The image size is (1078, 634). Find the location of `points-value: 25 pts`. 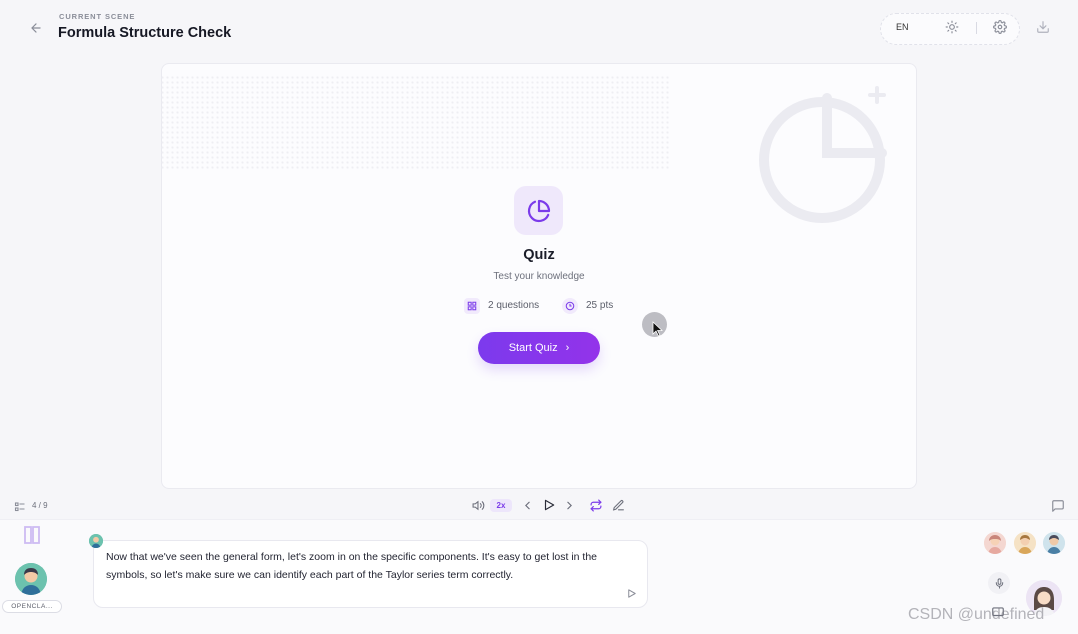

points-value: 25 pts is located at coordinates (600, 305).